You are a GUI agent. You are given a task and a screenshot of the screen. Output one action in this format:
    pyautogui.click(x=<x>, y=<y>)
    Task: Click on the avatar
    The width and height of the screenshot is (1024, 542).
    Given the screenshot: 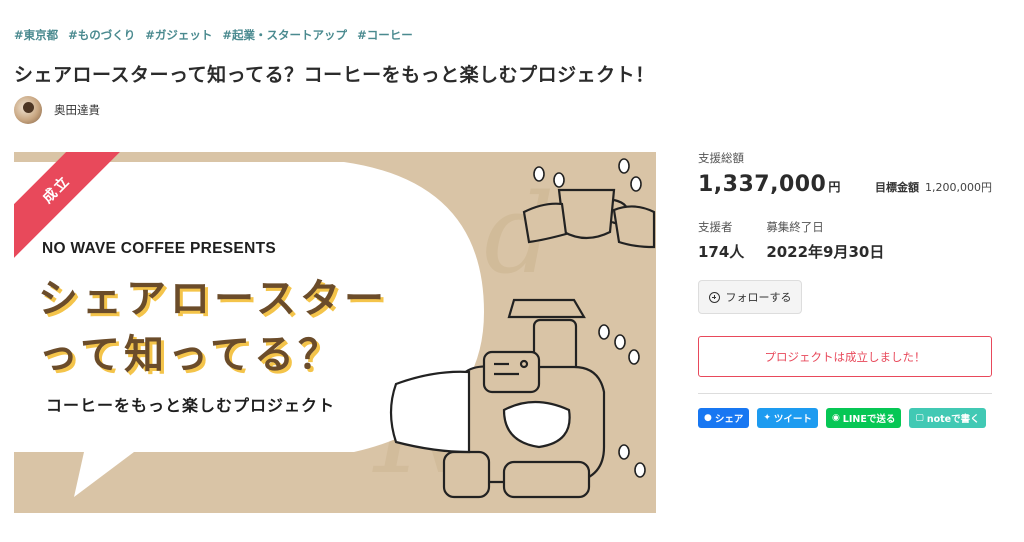 What is the action you would take?
    pyautogui.click(x=28, y=110)
    